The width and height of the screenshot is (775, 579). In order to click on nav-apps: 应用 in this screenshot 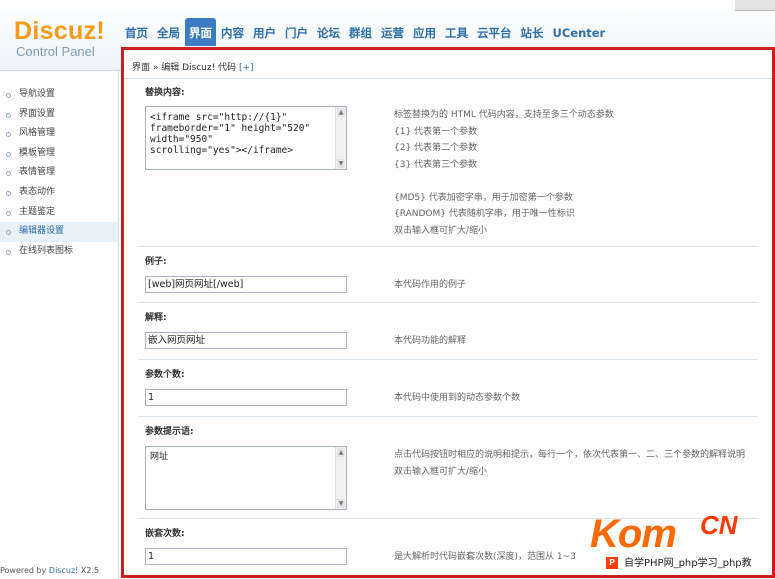, I will do `click(424, 32)`.